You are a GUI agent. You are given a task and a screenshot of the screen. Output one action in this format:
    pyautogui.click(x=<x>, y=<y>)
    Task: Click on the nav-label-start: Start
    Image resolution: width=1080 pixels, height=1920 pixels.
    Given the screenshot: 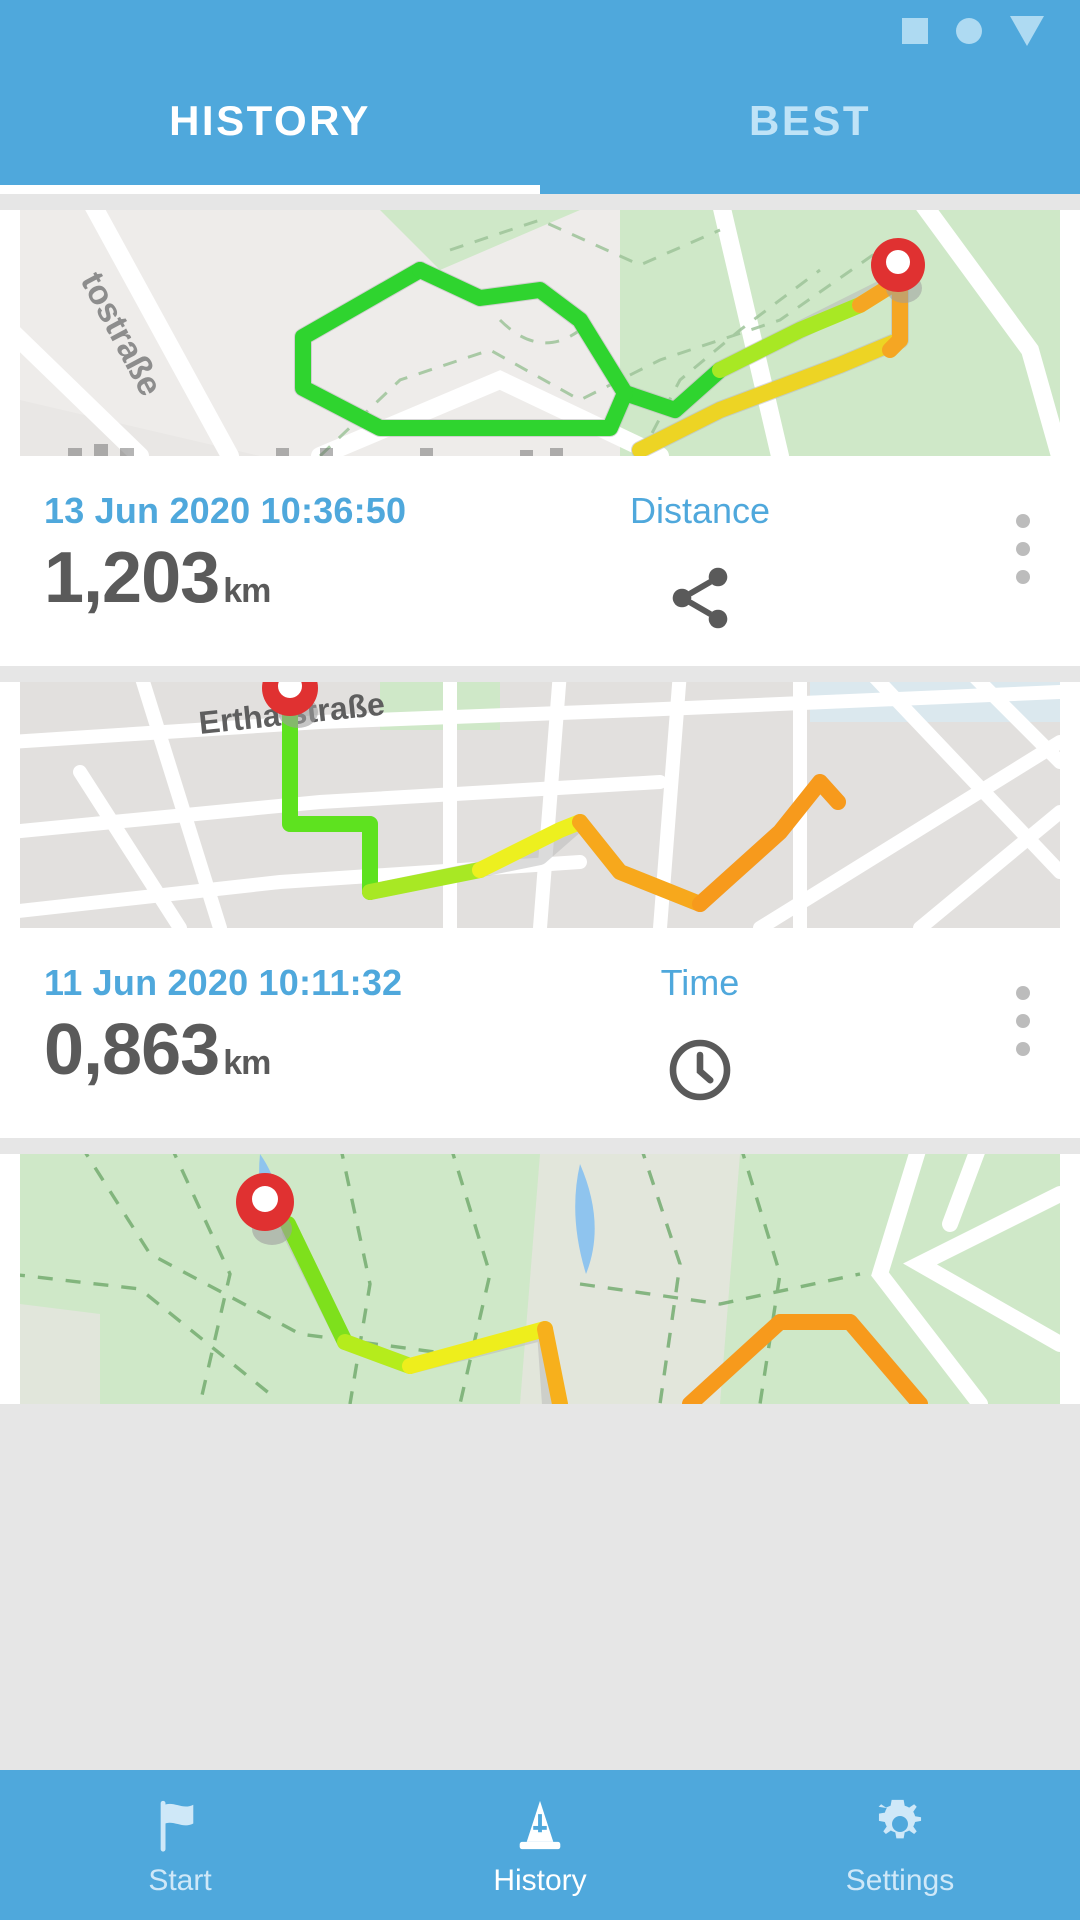 What is the action you would take?
    pyautogui.click(x=180, y=1880)
    